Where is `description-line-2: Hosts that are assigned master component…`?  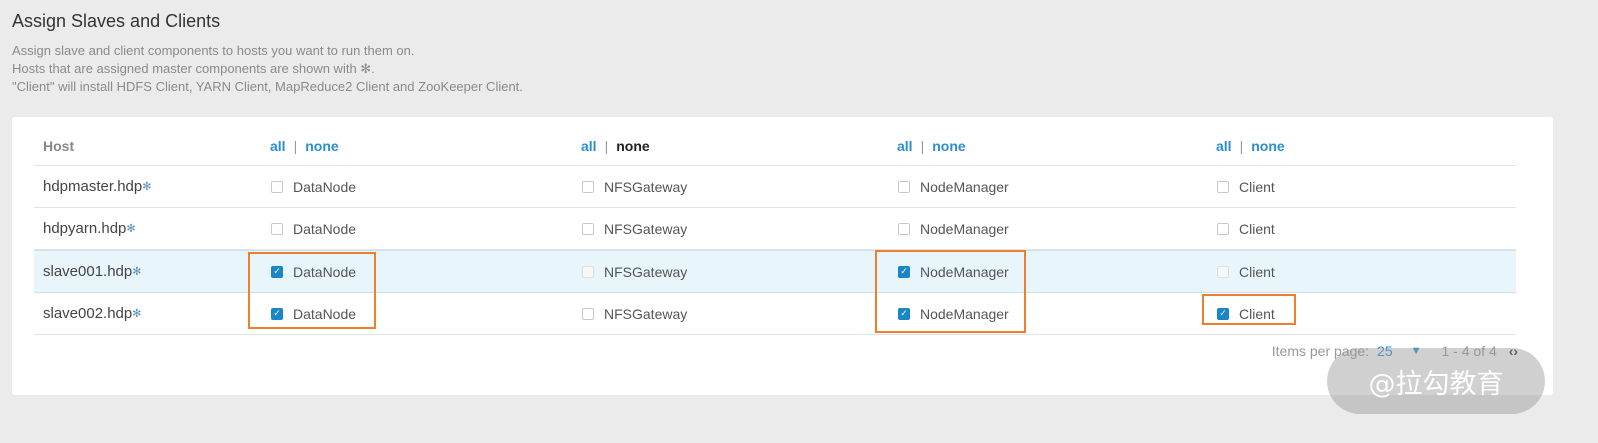
description-line-2: Hosts that are assigned master component… is located at coordinates (193, 68).